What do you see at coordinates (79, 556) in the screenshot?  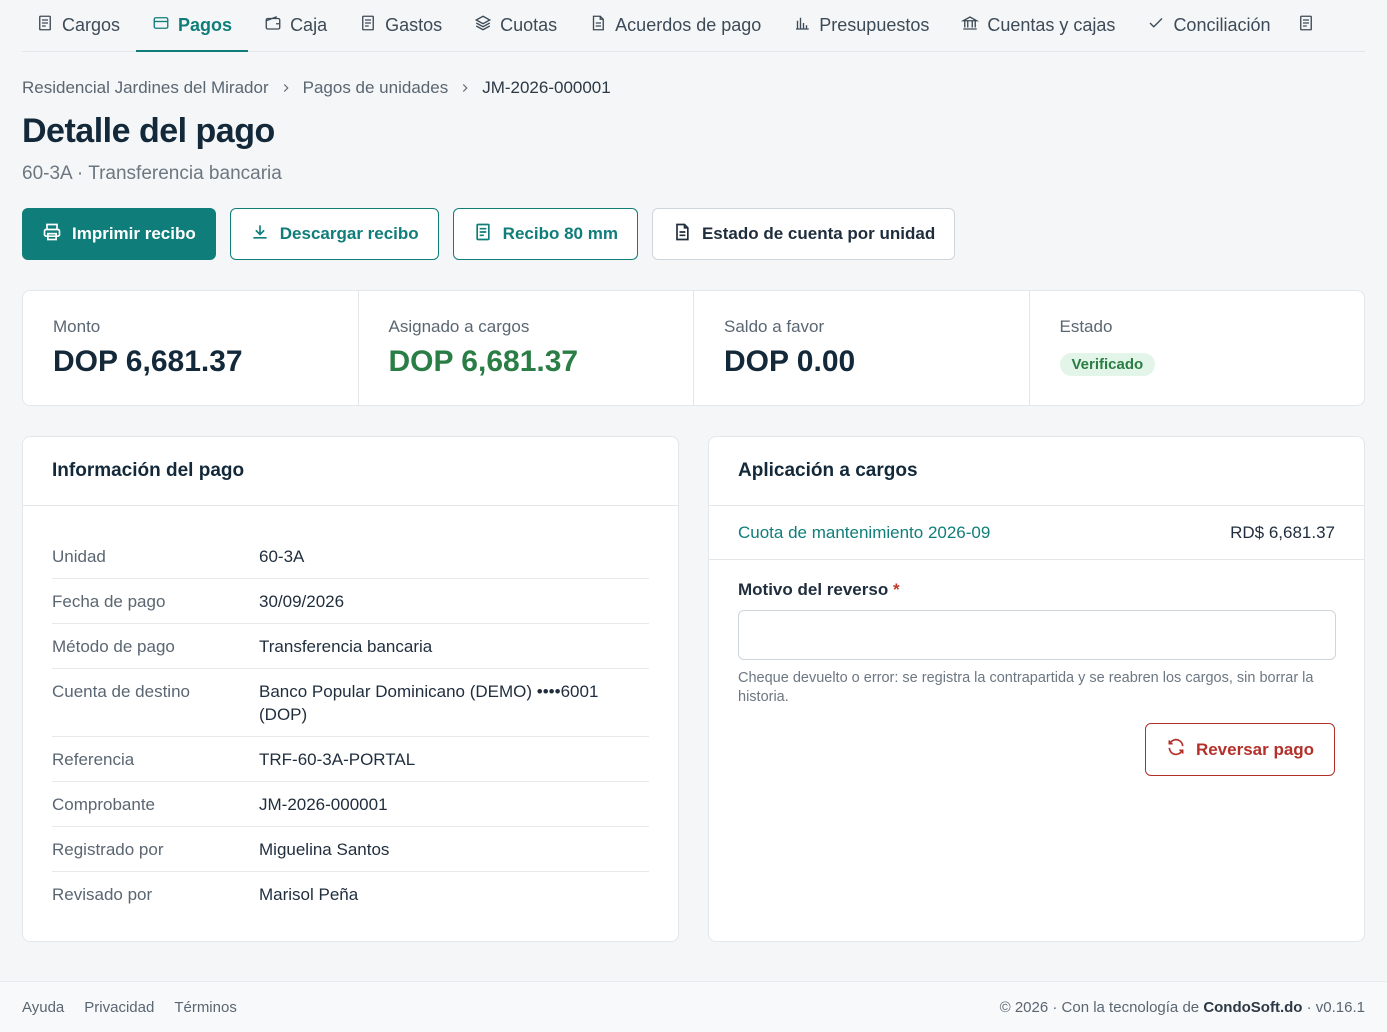 I see `info-label: Unidad` at bounding box center [79, 556].